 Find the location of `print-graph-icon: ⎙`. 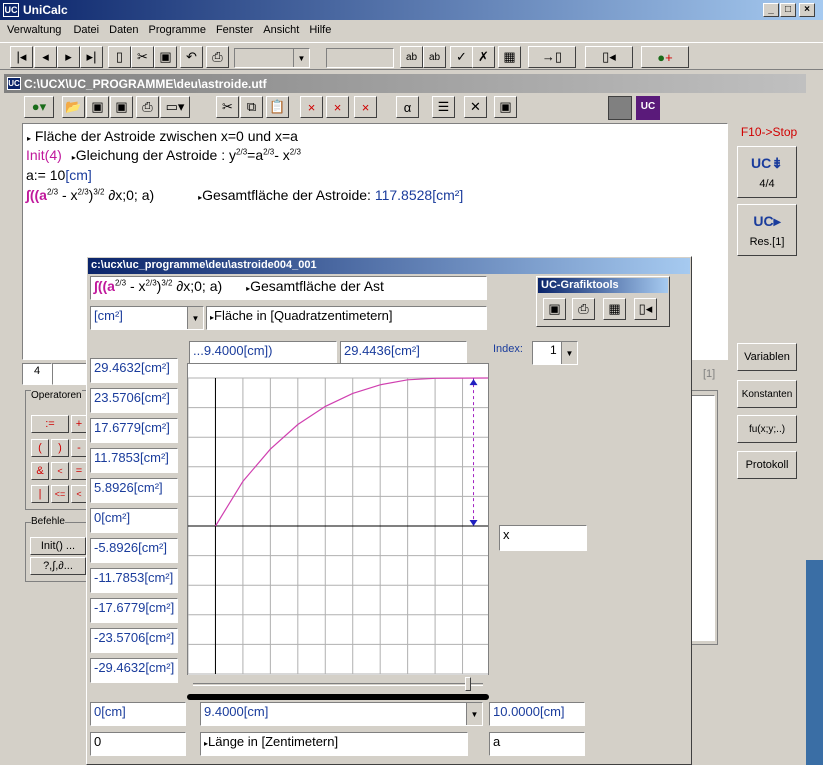

print-graph-icon: ⎙ is located at coordinates (583, 309).